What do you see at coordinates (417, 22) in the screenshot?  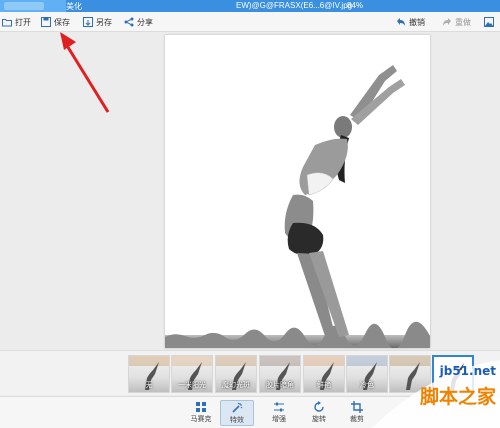 I see `undo-label: 撤销` at bounding box center [417, 22].